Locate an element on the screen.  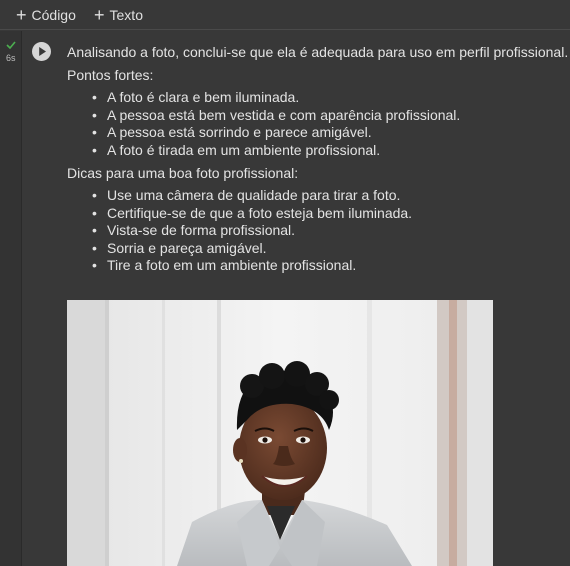
add-code-label: Código is located at coordinates (53, 15).